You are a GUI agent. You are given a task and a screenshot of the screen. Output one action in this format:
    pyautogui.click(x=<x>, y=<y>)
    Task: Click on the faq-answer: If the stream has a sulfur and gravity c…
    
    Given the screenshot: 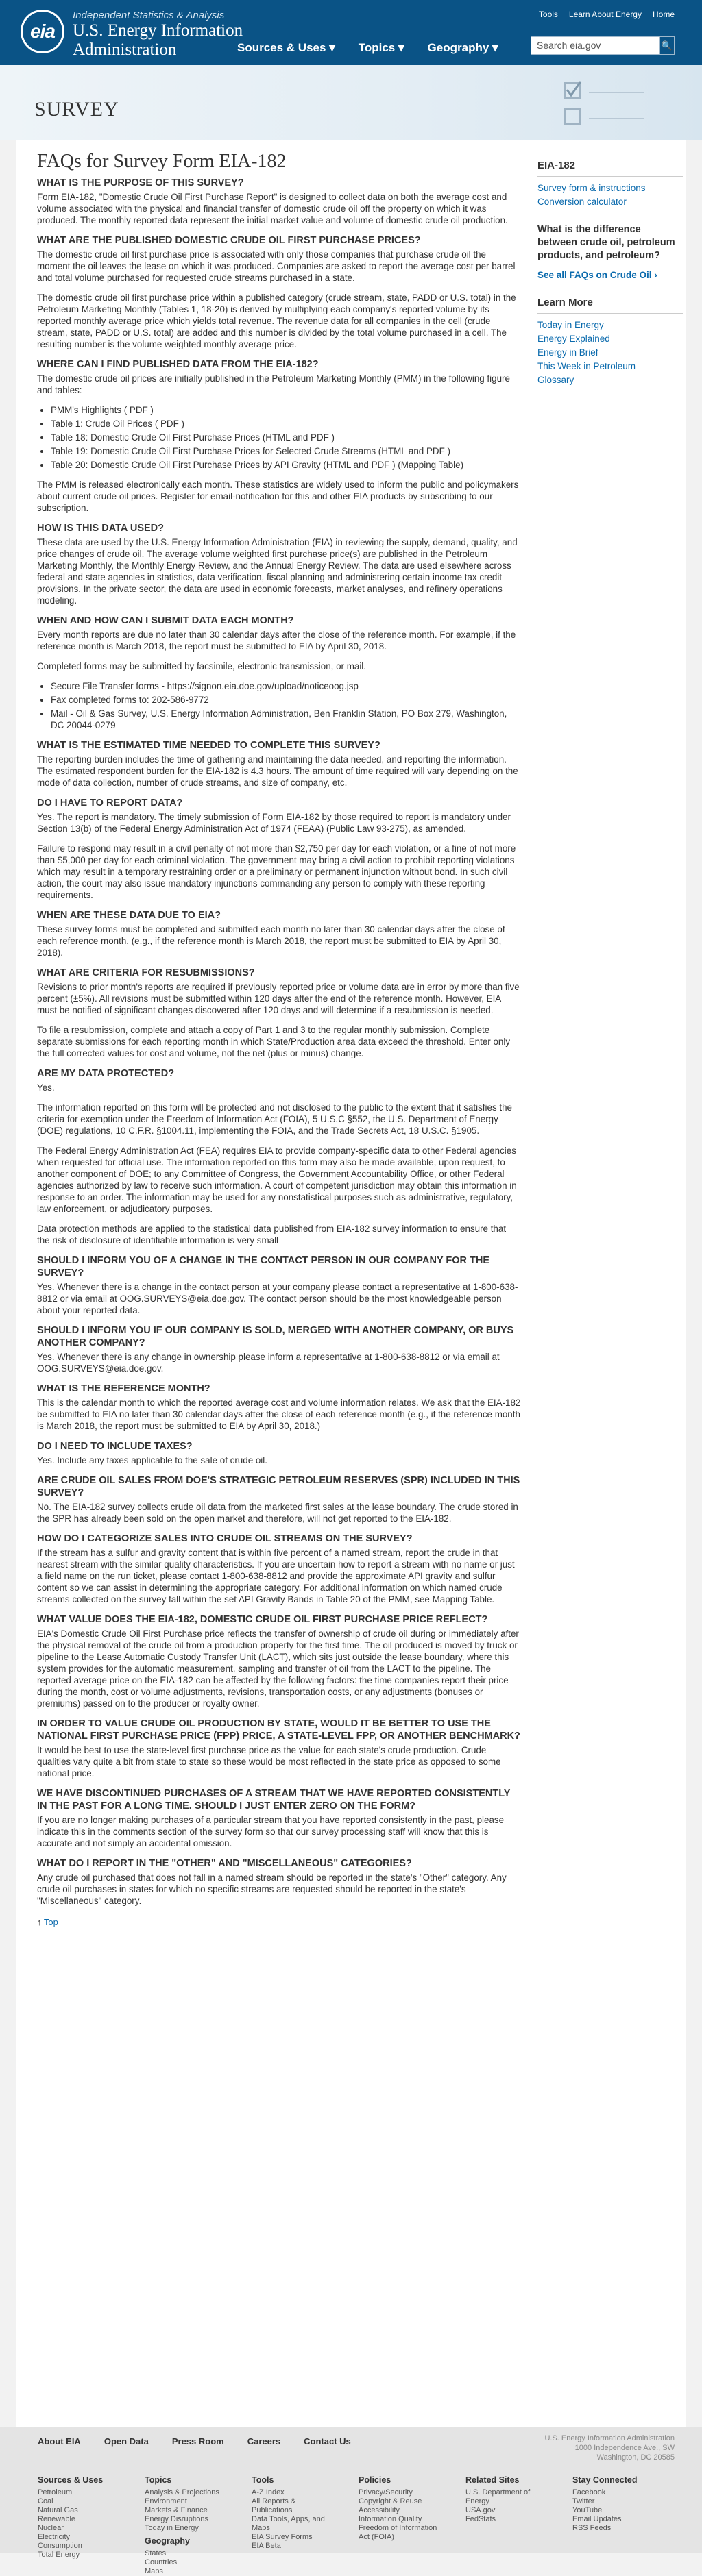 What is the action you would take?
    pyautogui.click(x=276, y=1576)
    